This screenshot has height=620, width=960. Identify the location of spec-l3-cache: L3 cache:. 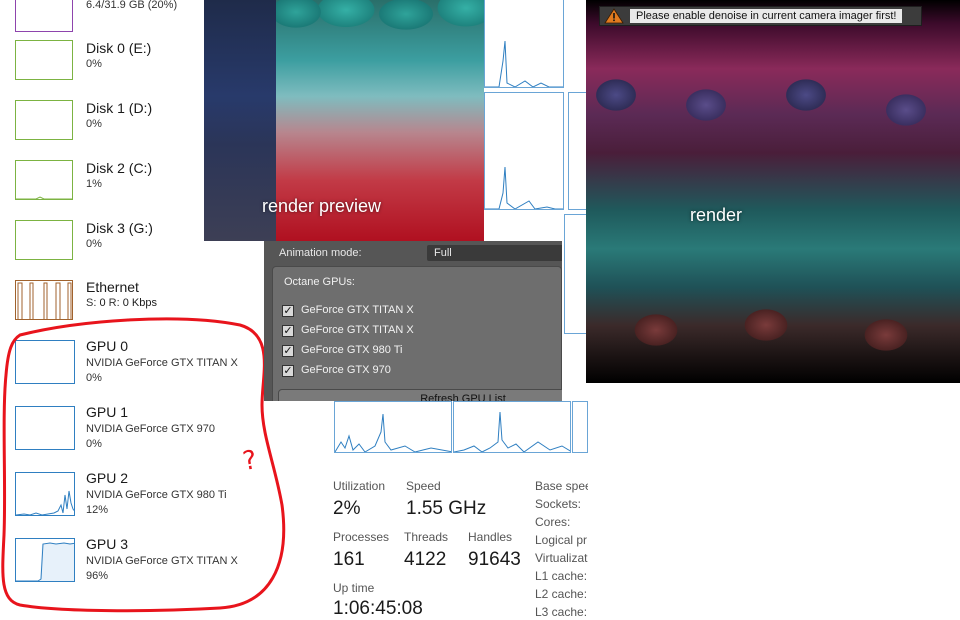
(561, 612).